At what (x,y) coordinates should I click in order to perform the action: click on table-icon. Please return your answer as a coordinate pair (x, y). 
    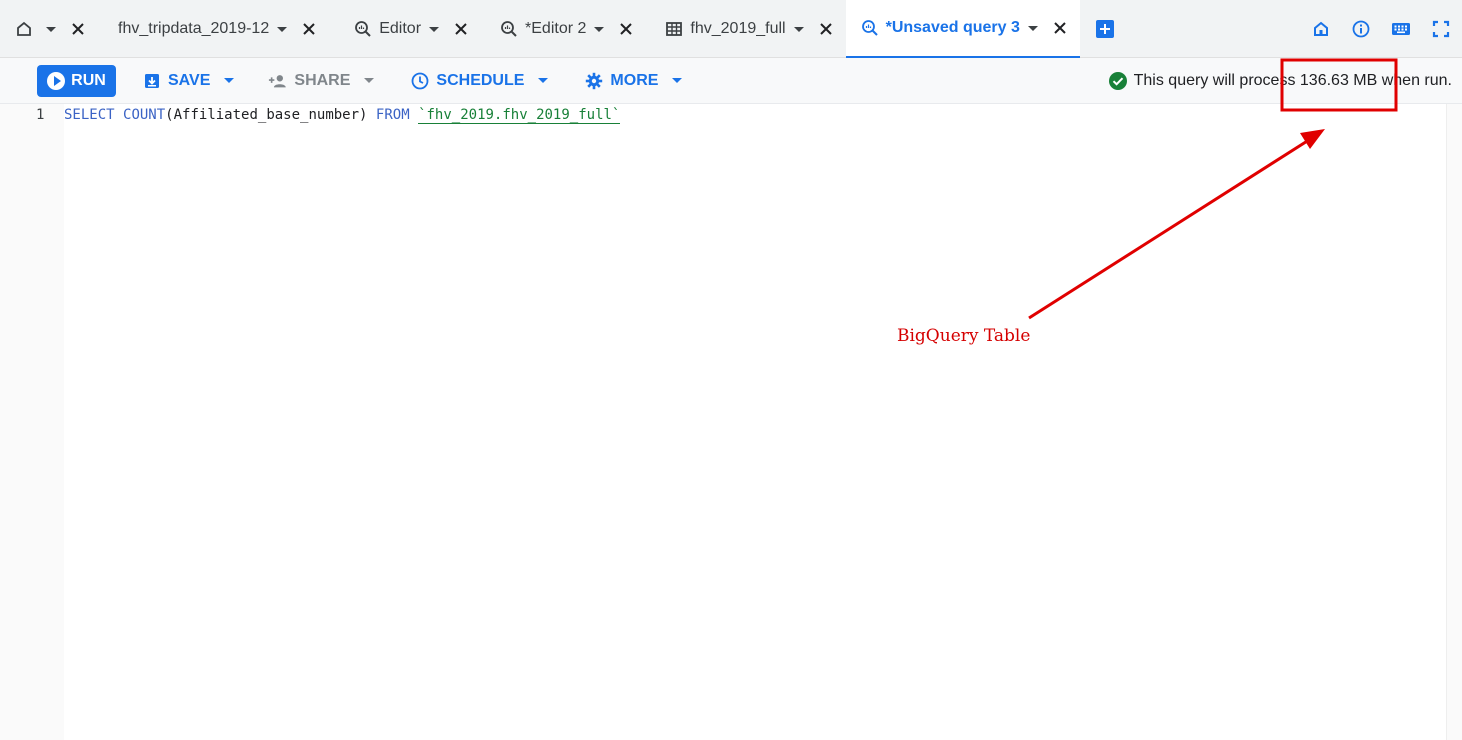
    Looking at the image, I should click on (674, 29).